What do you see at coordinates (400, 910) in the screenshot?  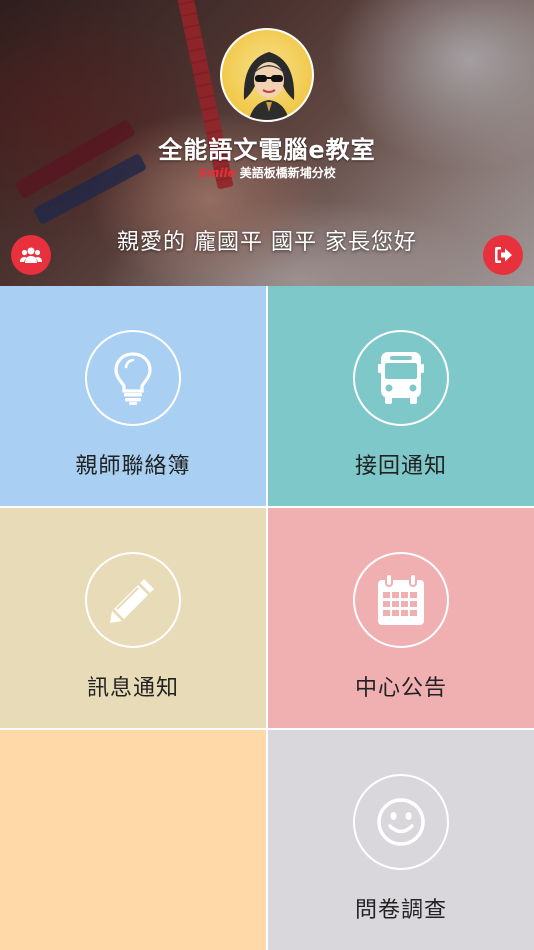 I see `tile-label: 問卷調查` at bounding box center [400, 910].